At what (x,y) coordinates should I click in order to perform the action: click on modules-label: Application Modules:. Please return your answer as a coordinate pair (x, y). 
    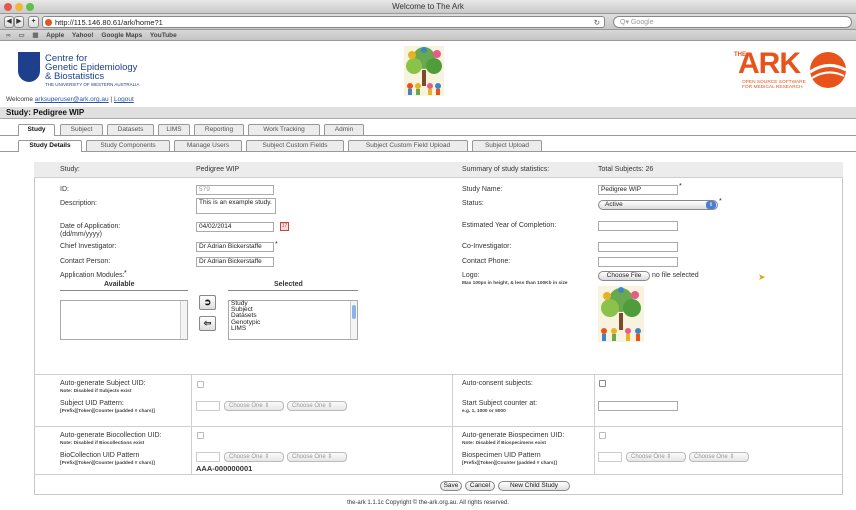
    Looking at the image, I should click on (92, 275).